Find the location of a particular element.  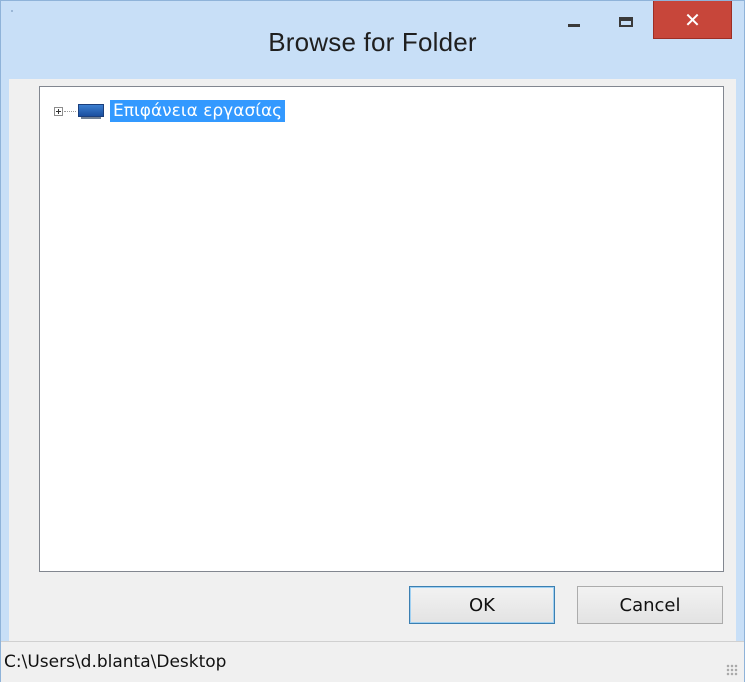

desktop-icon is located at coordinates (91, 111).